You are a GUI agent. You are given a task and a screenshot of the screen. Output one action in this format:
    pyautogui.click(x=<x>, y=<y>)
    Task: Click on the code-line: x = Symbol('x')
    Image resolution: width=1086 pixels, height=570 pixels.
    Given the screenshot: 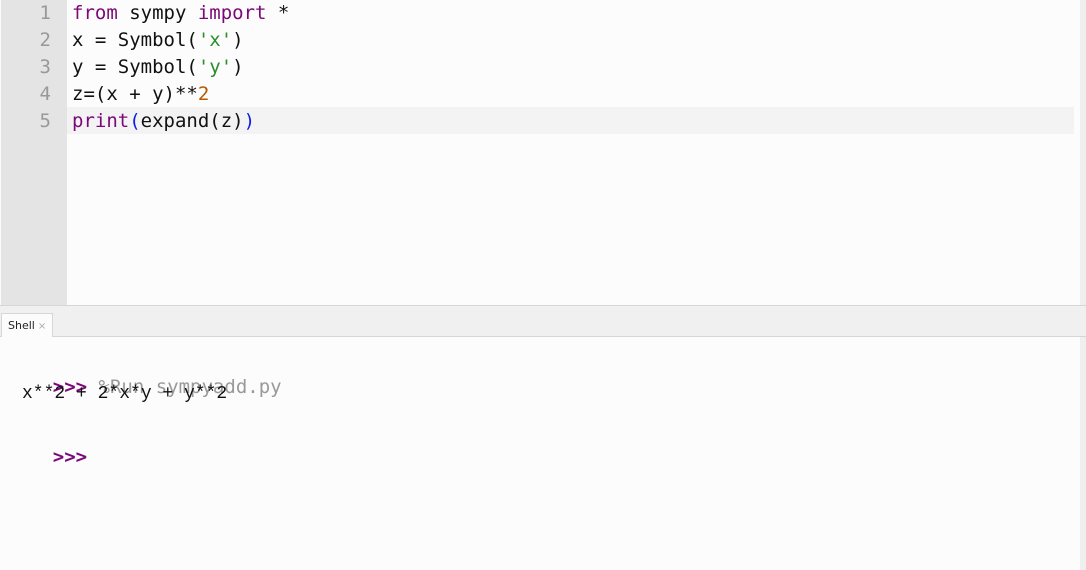 What is the action you would take?
    pyautogui.click(x=158, y=40)
    